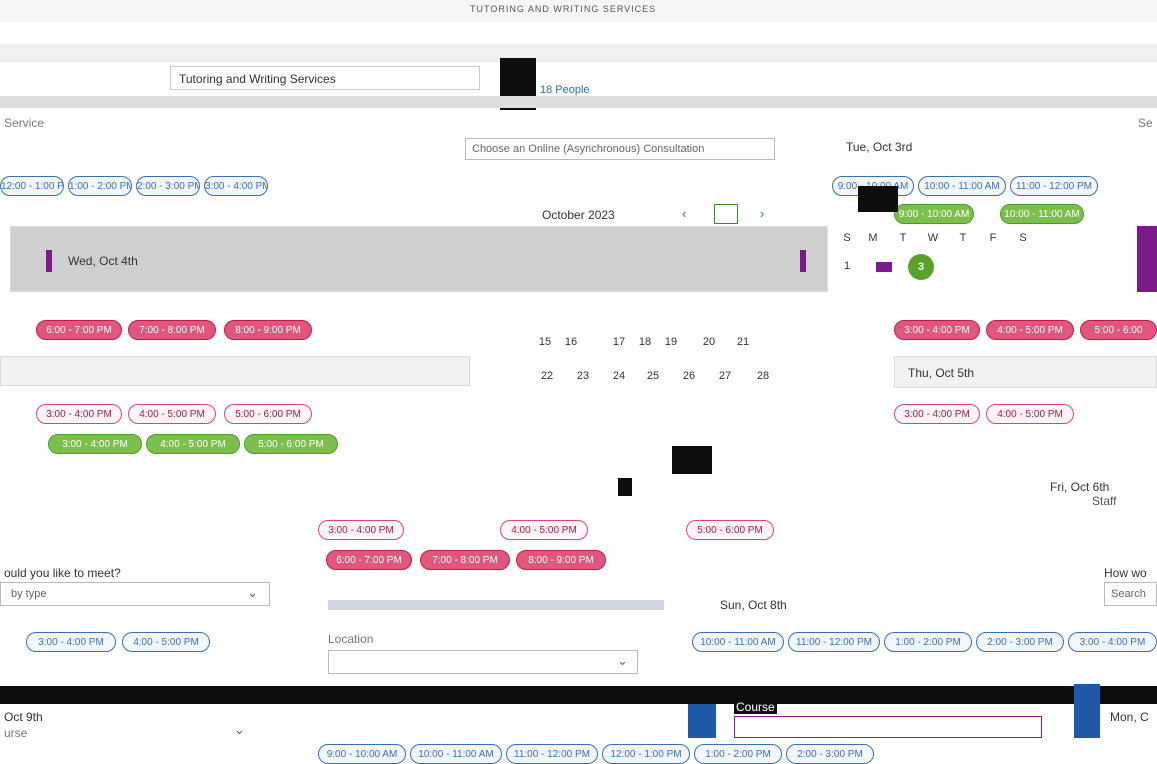 This screenshot has height=764, width=1157. Describe the element at coordinates (571, 342) in the screenshot. I see `calendar-day: 16` at that location.